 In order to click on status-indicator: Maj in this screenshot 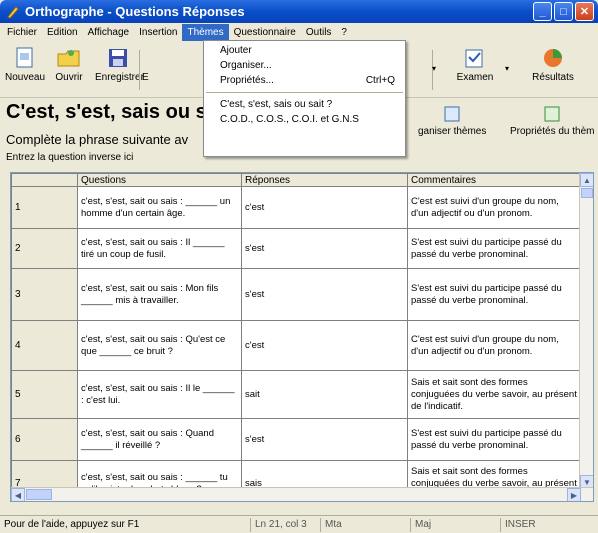, I will do `click(455, 524)`.